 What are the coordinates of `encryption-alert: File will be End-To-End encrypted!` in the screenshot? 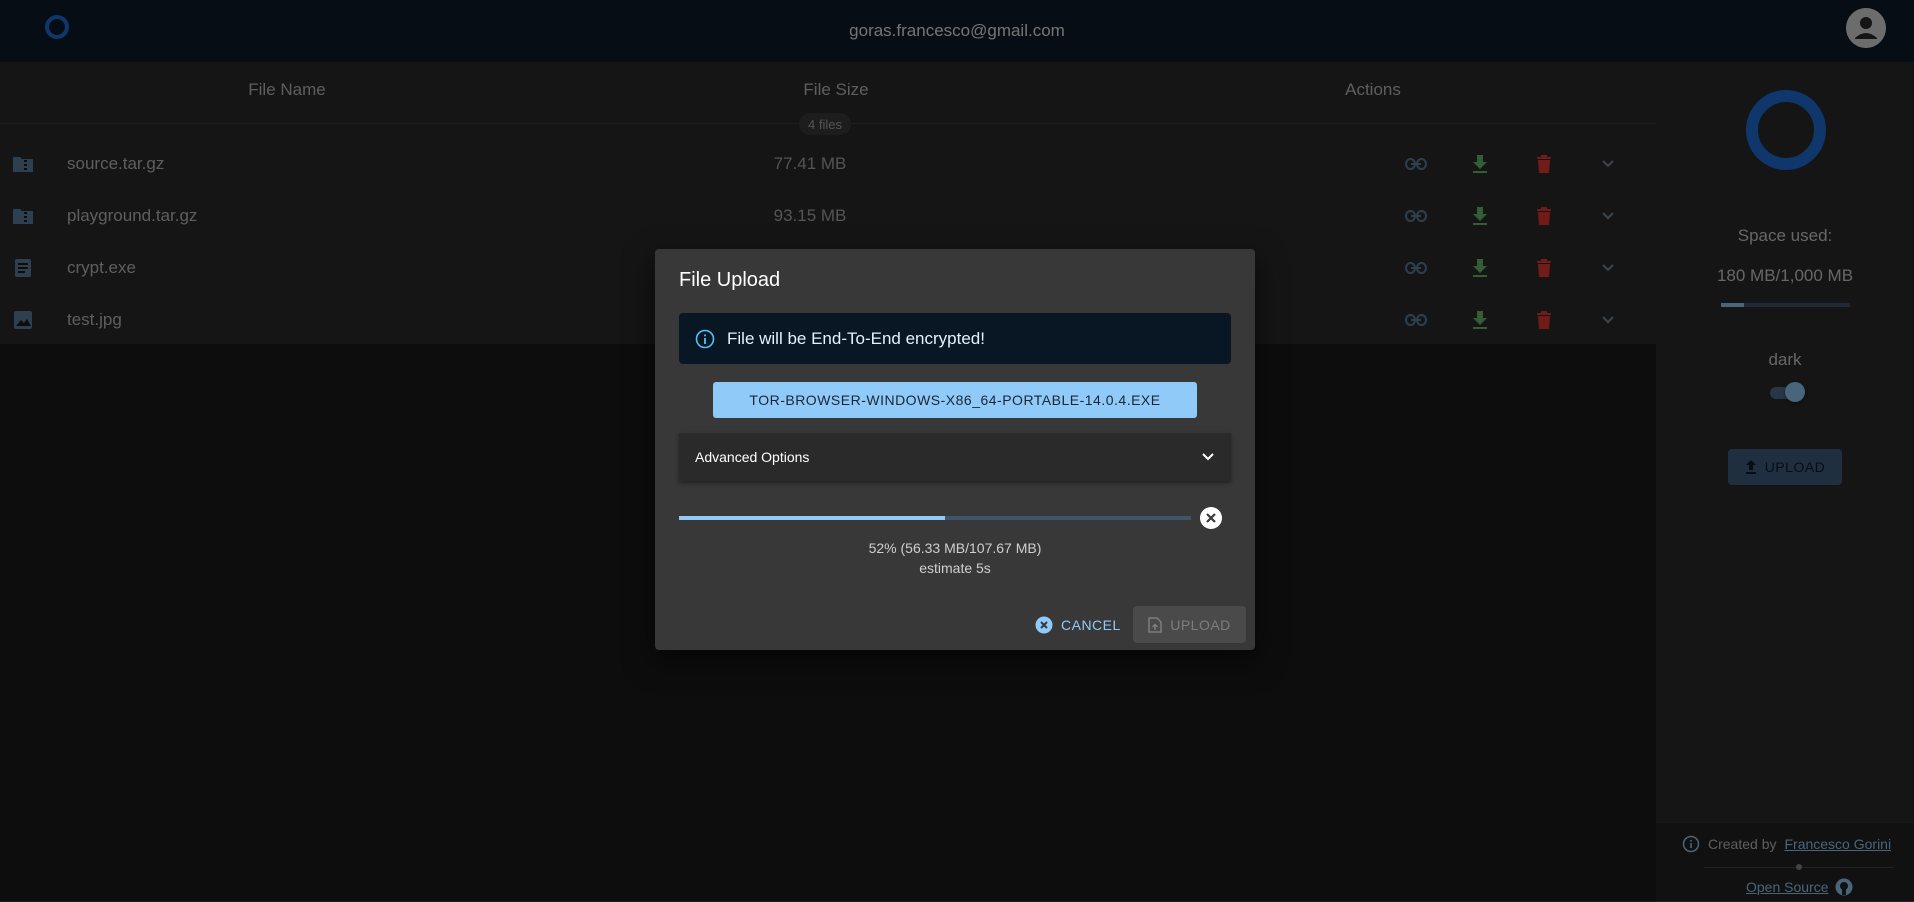 It's located at (955, 338).